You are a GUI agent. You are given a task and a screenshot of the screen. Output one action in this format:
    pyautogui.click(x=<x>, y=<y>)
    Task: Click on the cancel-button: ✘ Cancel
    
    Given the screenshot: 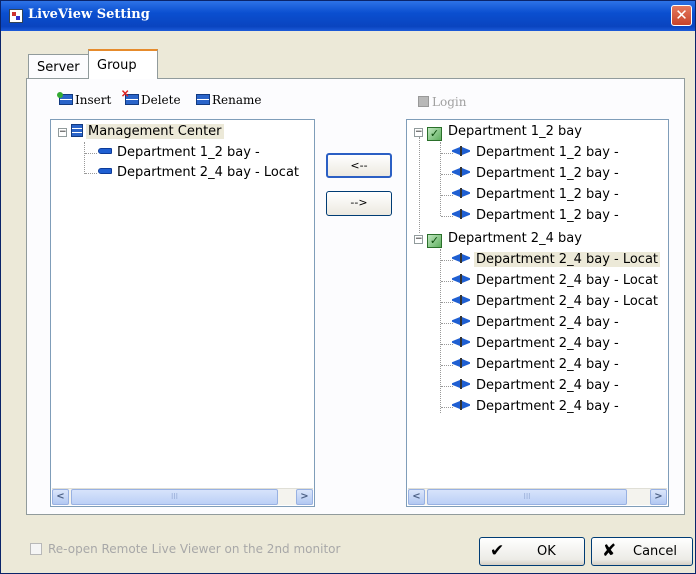 What is the action you would take?
    pyautogui.click(x=642, y=551)
    